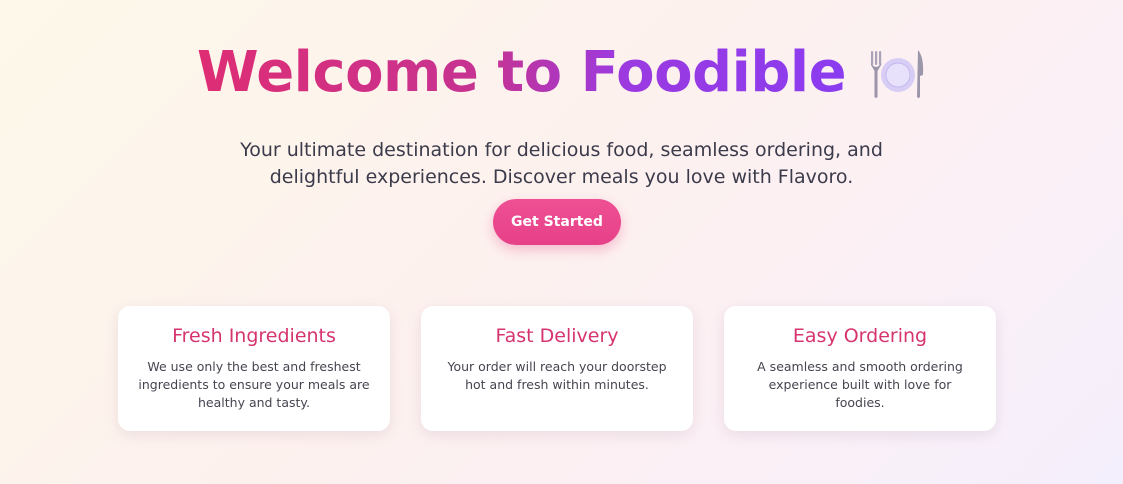 The image size is (1123, 484). What do you see at coordinates (557, 336) in the screenshot?
I see `feature-card-title: Fast Delivery` at bounding box center [557, 336].